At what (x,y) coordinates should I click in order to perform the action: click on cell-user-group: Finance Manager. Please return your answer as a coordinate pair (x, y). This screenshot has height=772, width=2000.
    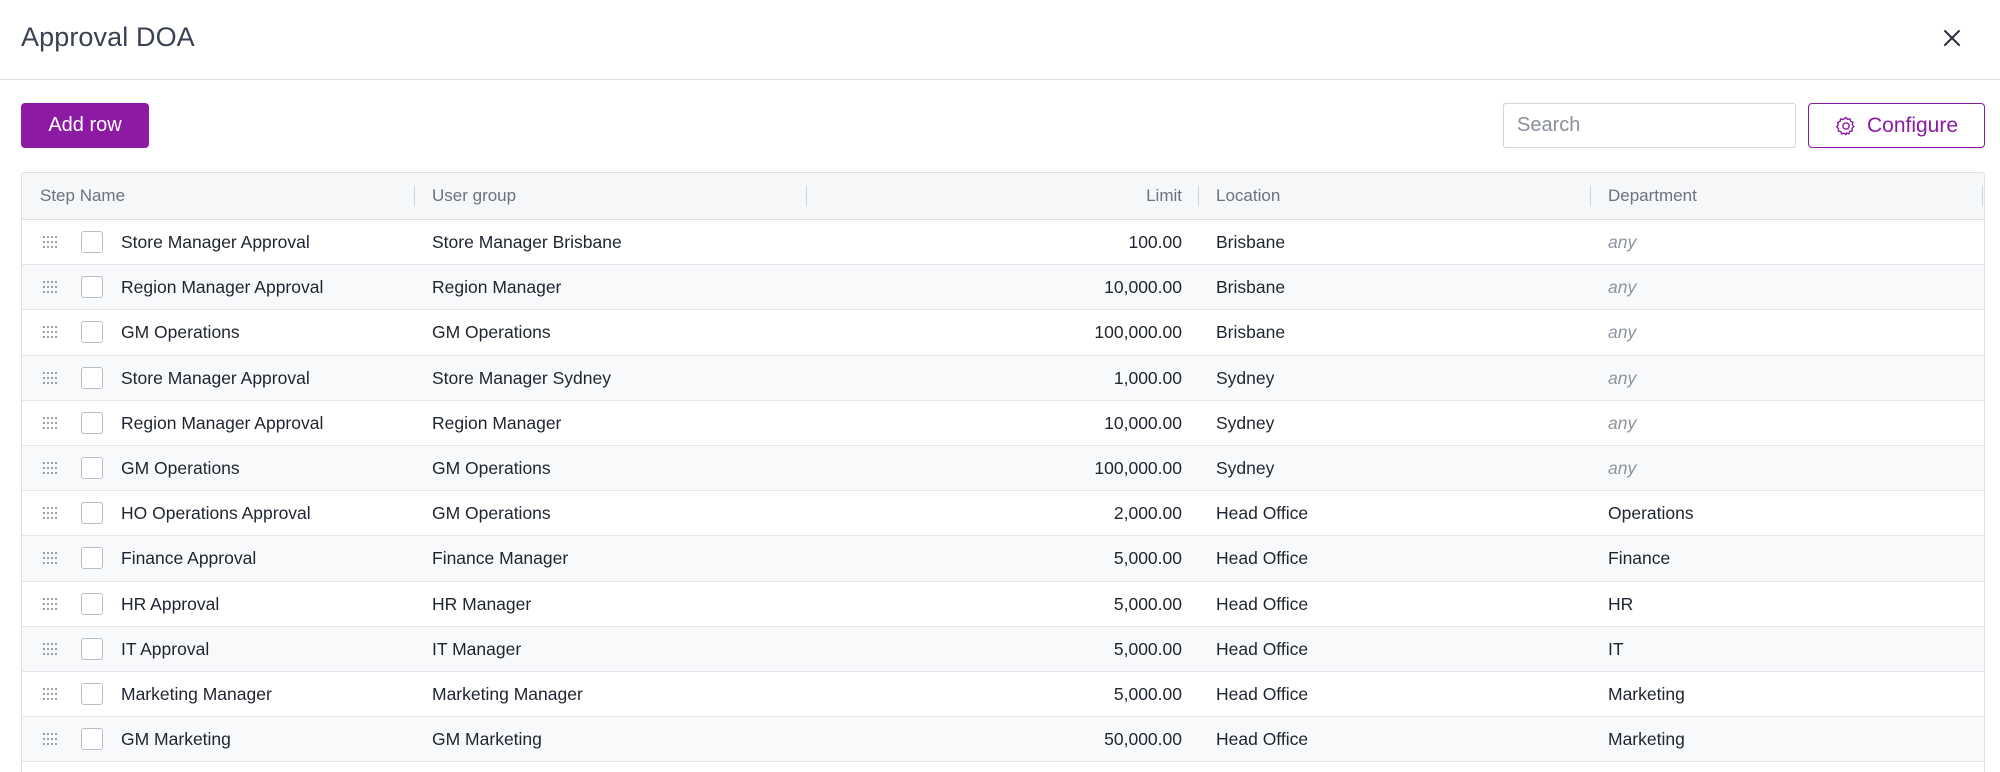
    Looking at the image, I should click on (500, 558).